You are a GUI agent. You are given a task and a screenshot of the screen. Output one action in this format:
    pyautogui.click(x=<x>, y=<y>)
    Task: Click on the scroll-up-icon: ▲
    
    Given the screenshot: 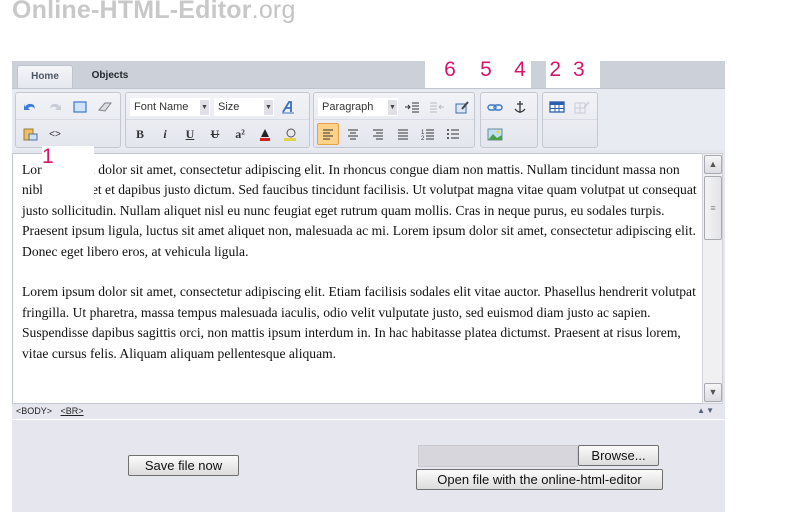 What is the action you would take?
    pyautogui.click(x=713, y=164)
    